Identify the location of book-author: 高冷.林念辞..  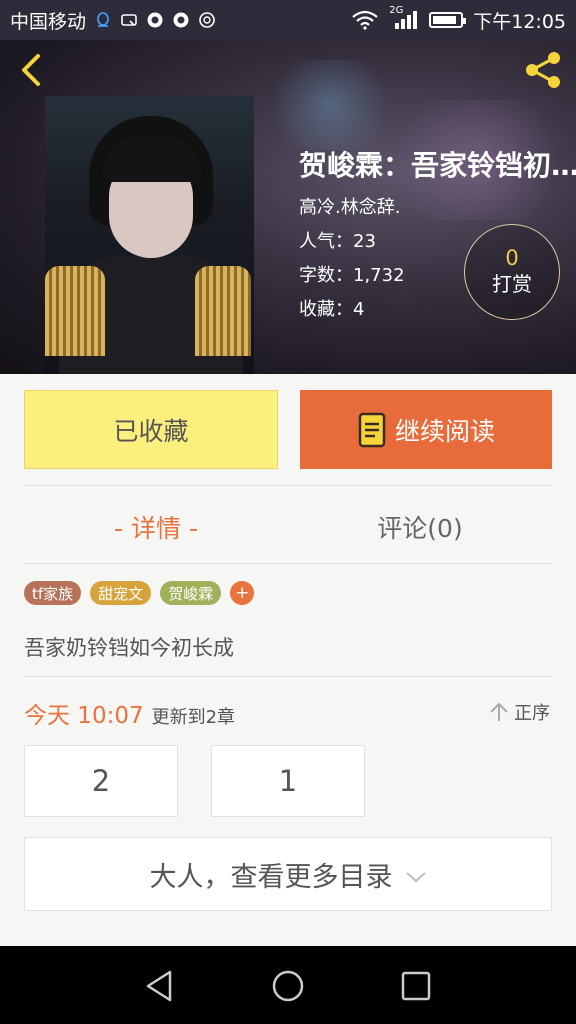
(349, 206).